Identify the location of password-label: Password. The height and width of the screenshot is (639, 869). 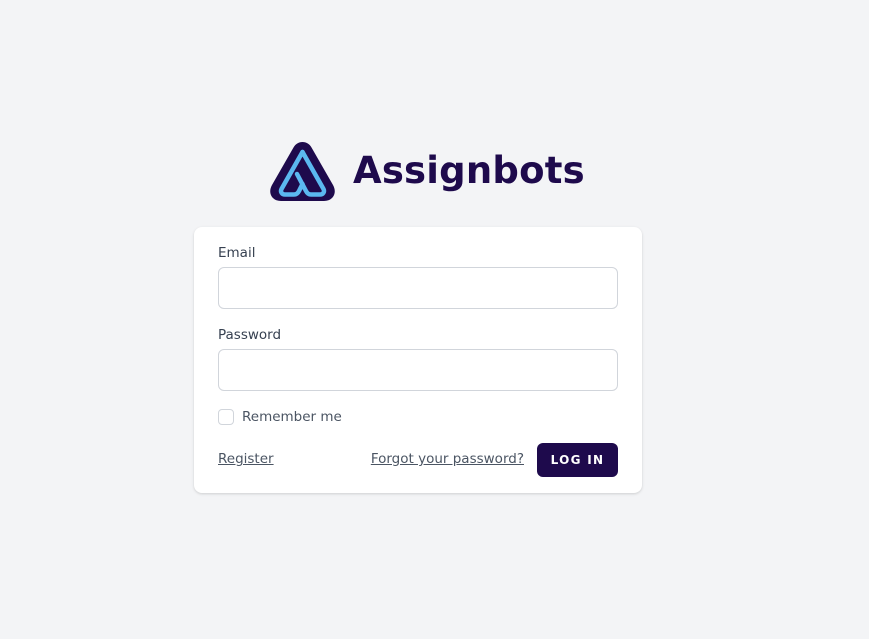
(250, 335).